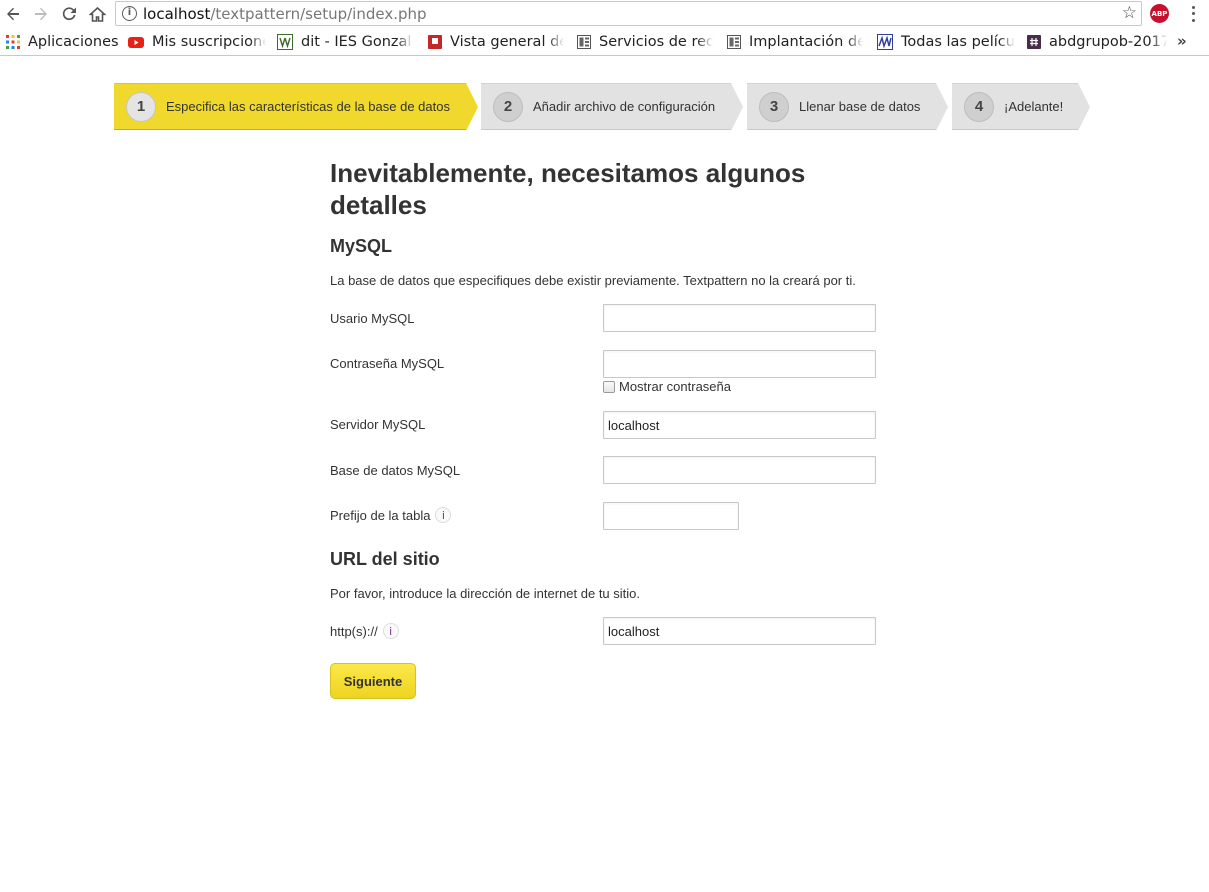 The width and height of the screenshot is (1209, 892). Describe the element at coordinates (1034, 42) in the screenshot. I see `slack-hash-icon` at that location.